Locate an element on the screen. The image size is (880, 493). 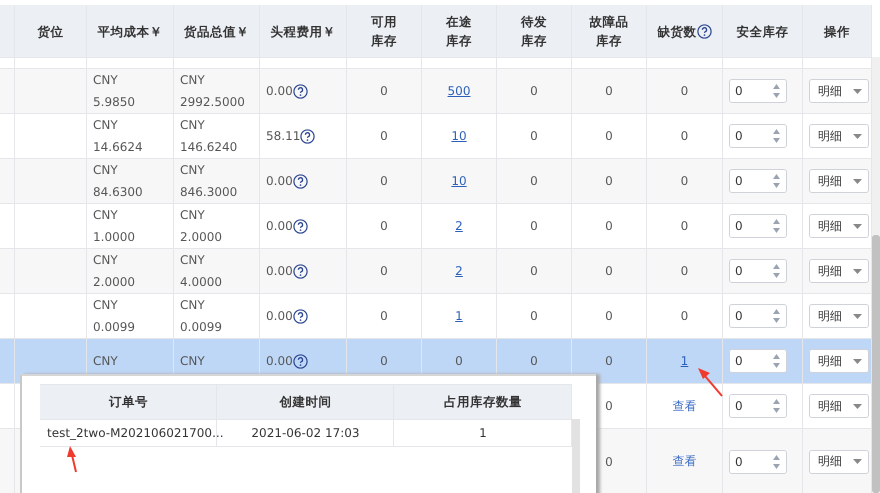
shortage-link: 1 is located at coordinates (684, 361).